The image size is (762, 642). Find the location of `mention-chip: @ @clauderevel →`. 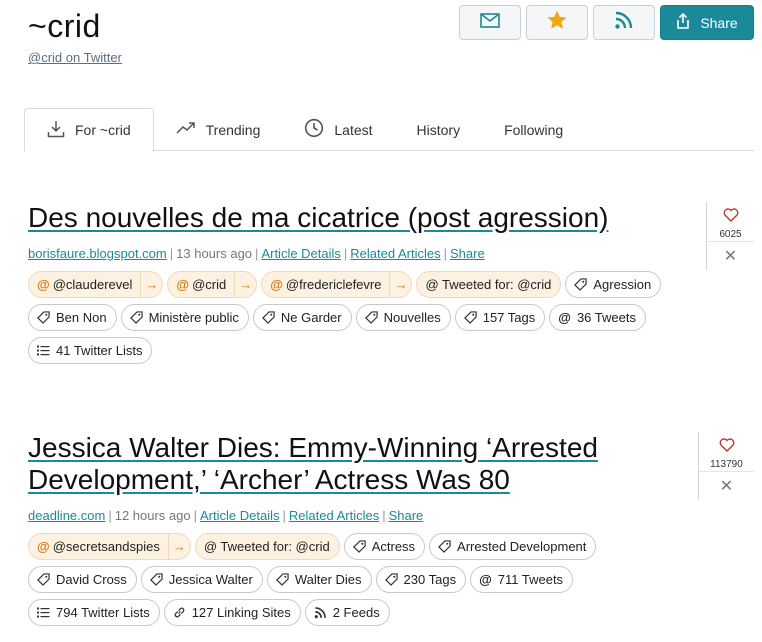

mention-chip: @ @clauderevel → is located at coordinates (96, 284).